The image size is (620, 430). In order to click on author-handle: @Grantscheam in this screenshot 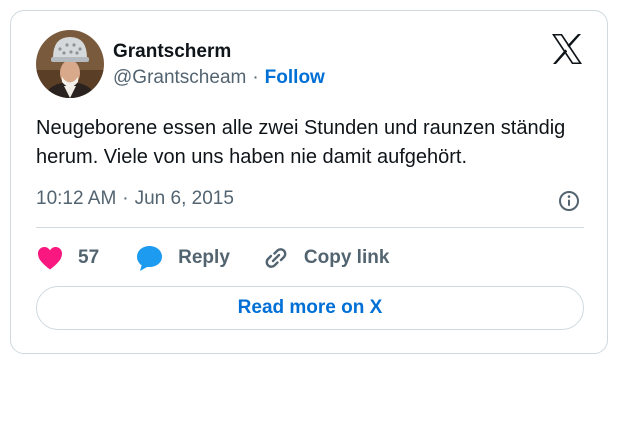, I will do `click(179, 77)`.